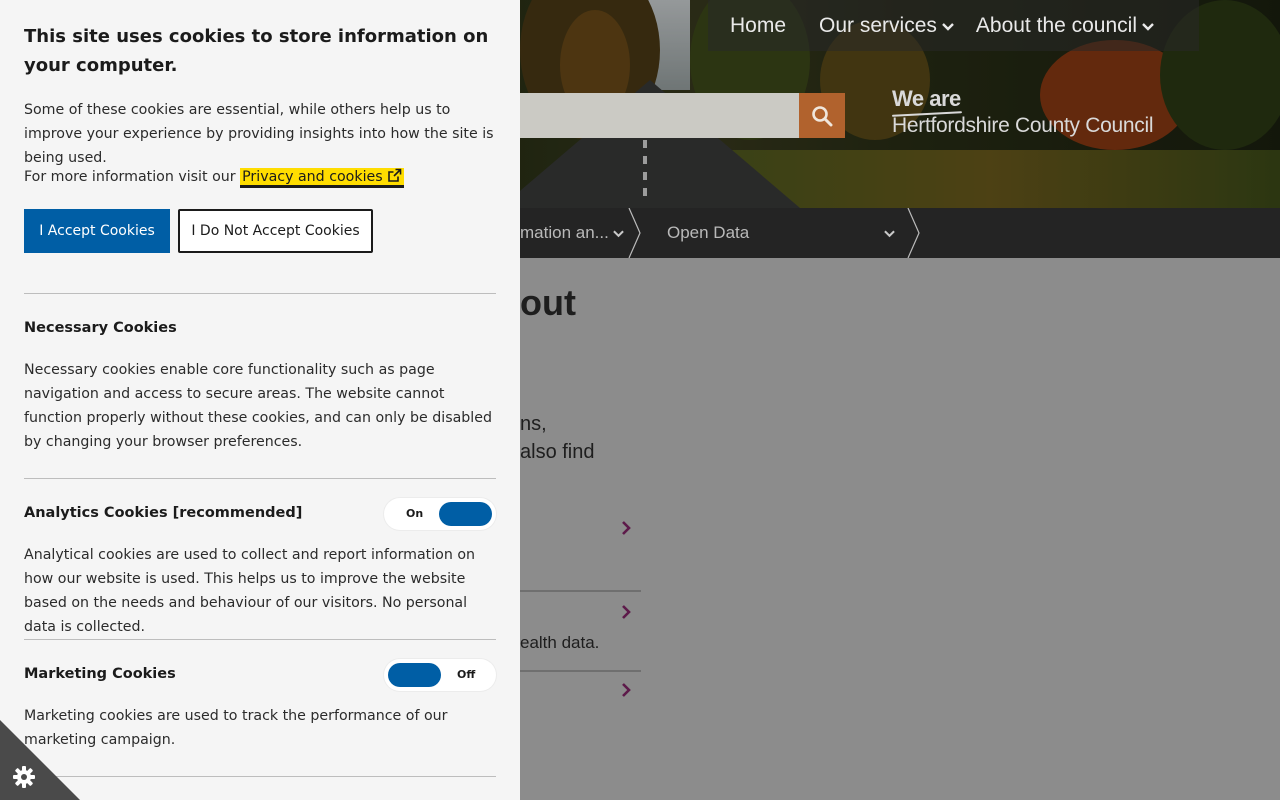  I want to click on analytics-cookies-toggle: On, so click(440, 514).